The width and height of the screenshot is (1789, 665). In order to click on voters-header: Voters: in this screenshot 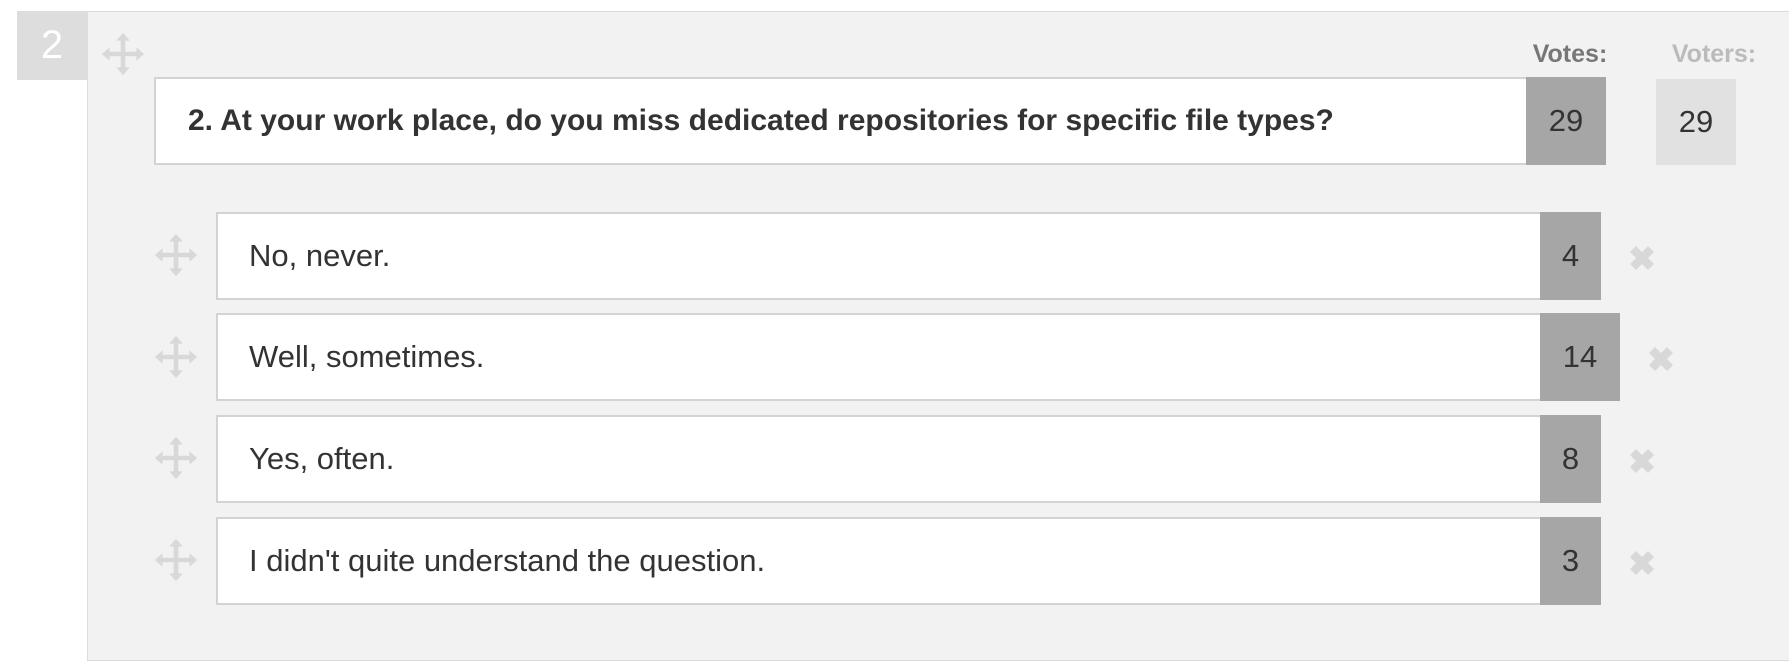, I will do `click(1714, 54)`.